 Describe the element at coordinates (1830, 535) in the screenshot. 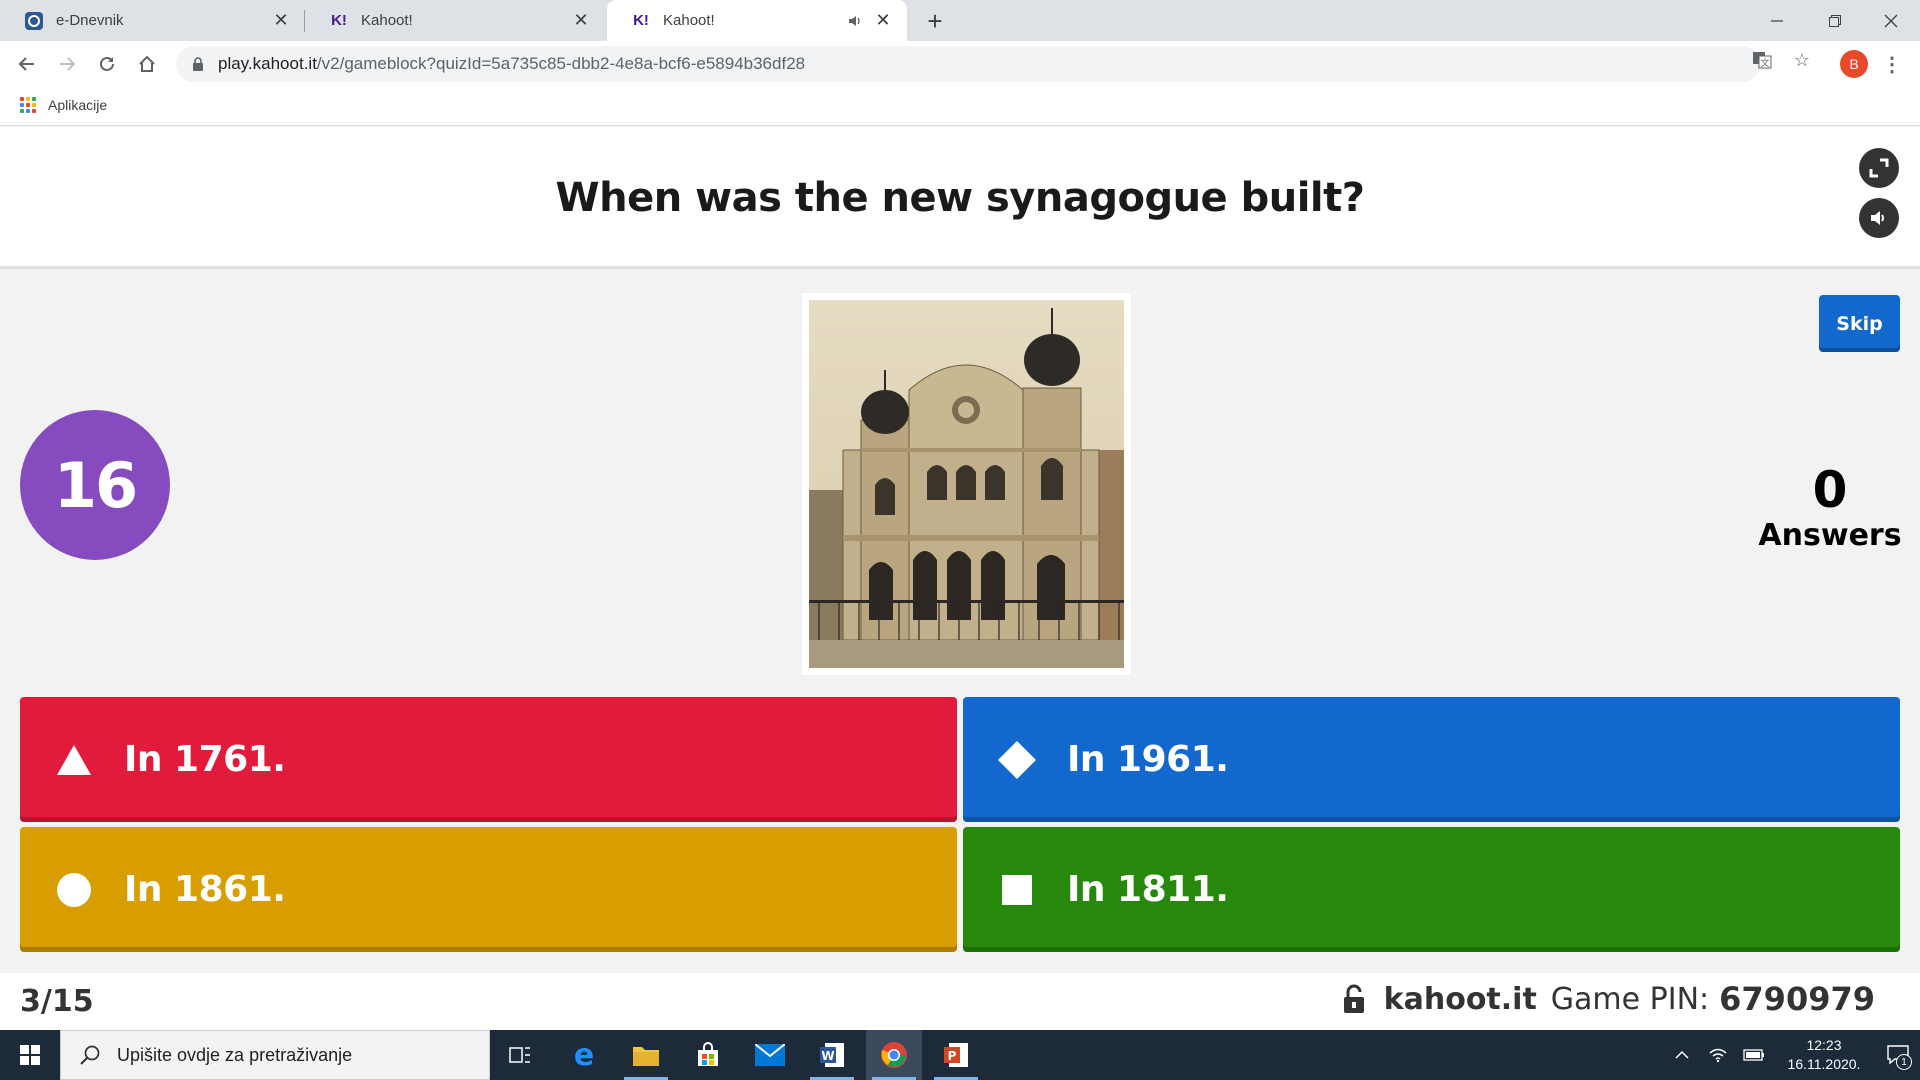

I see `answers-label: Answers` at that location.